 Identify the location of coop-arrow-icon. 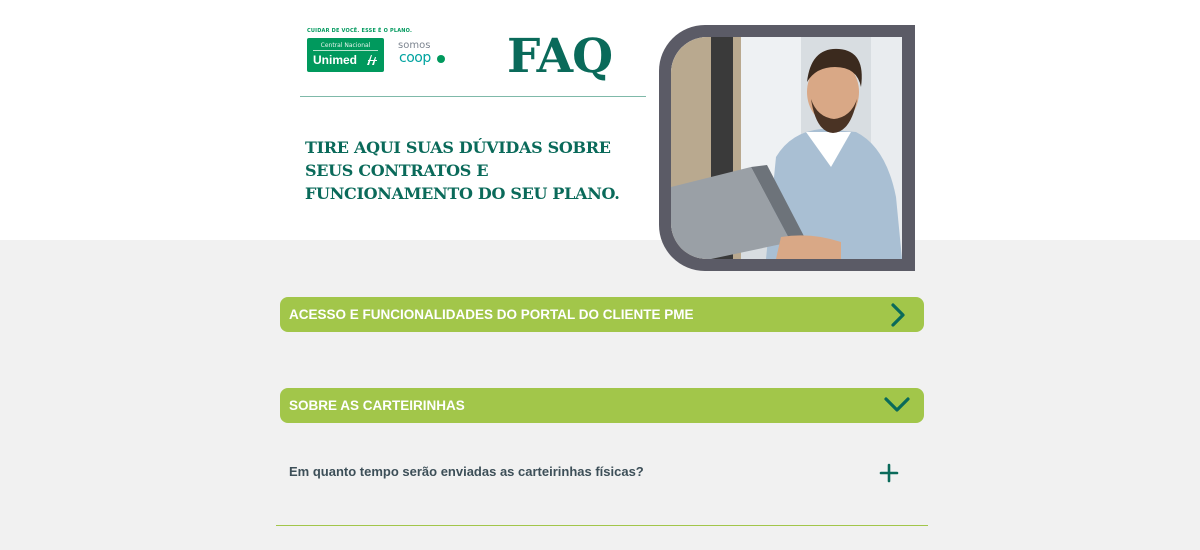
(441, 59).